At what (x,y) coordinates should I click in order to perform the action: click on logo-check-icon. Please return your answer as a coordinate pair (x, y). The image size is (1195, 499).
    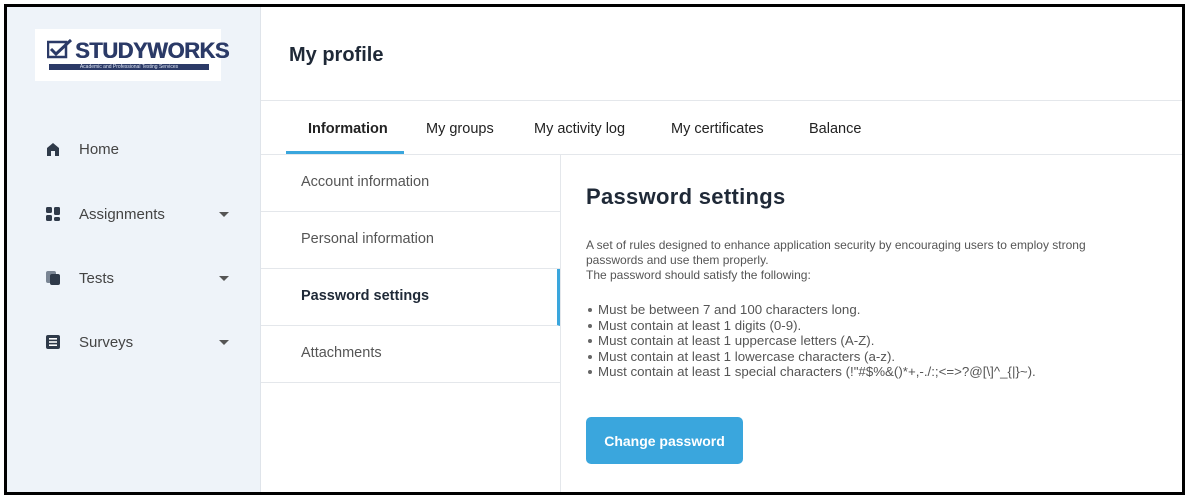
    Looking at the image, I should click on (60, 49).